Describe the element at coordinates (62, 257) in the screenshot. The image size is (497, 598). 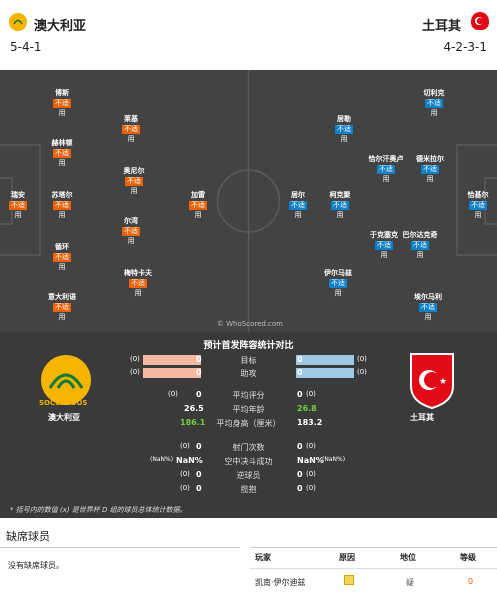
I see `home-player-4: 循环 不适用` at that location.